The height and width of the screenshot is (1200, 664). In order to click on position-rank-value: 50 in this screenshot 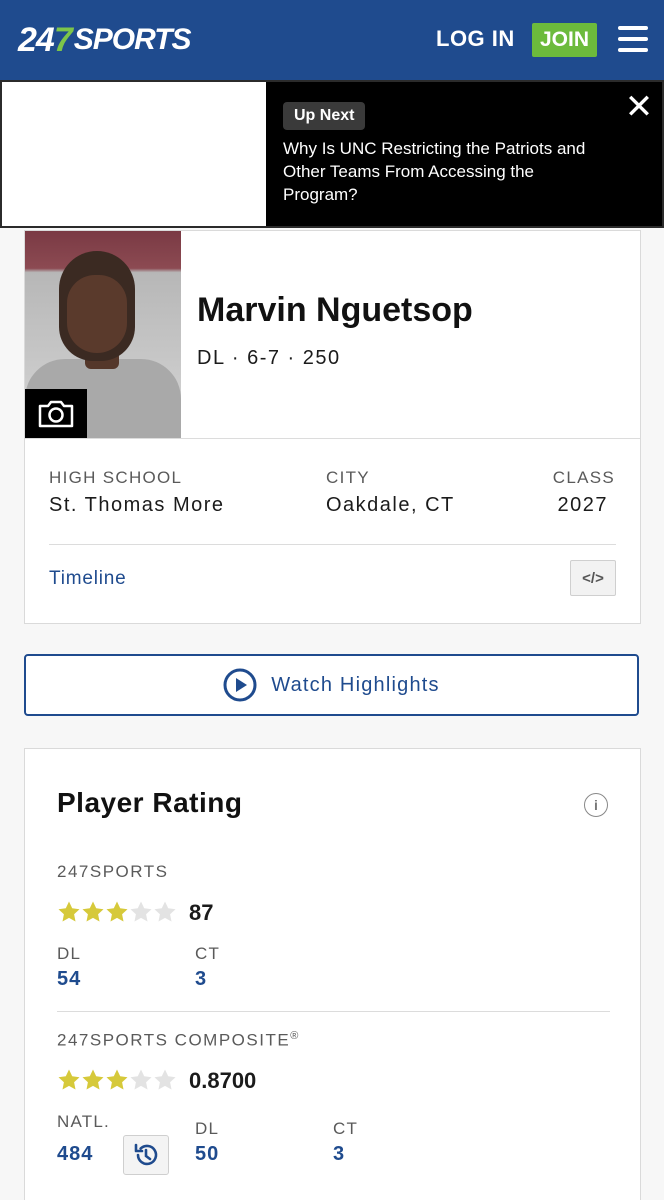, I will do `click(207, 1154)`.